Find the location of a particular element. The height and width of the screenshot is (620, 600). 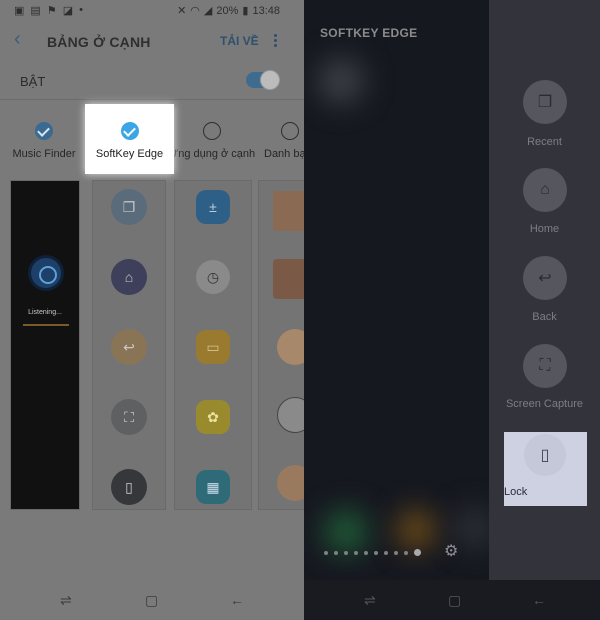

image-icon: ▣ is located at coordinates (19, 11).